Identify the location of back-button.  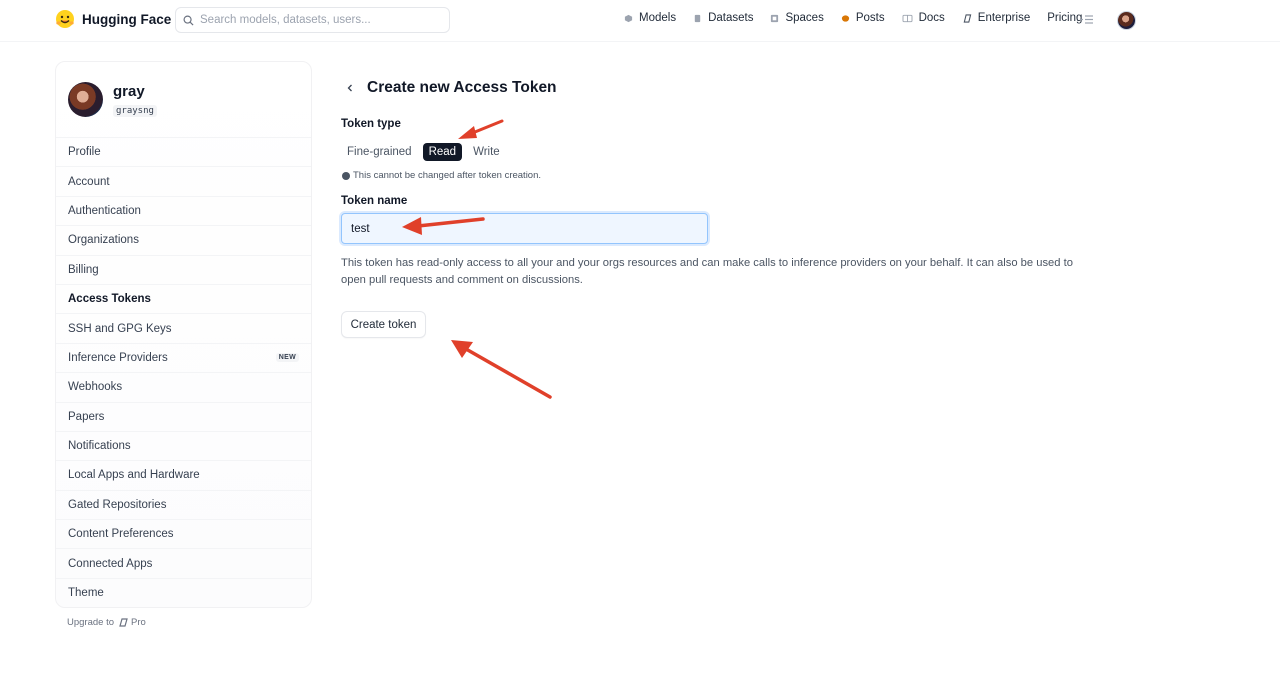
(350, 88).